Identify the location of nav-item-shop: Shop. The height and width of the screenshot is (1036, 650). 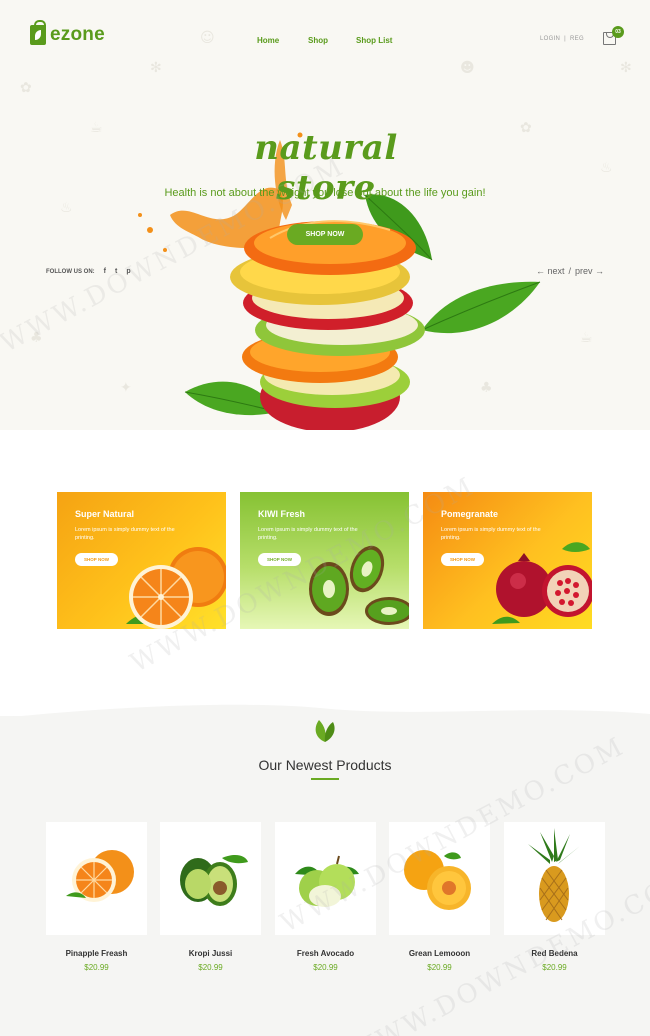
(318, 40).